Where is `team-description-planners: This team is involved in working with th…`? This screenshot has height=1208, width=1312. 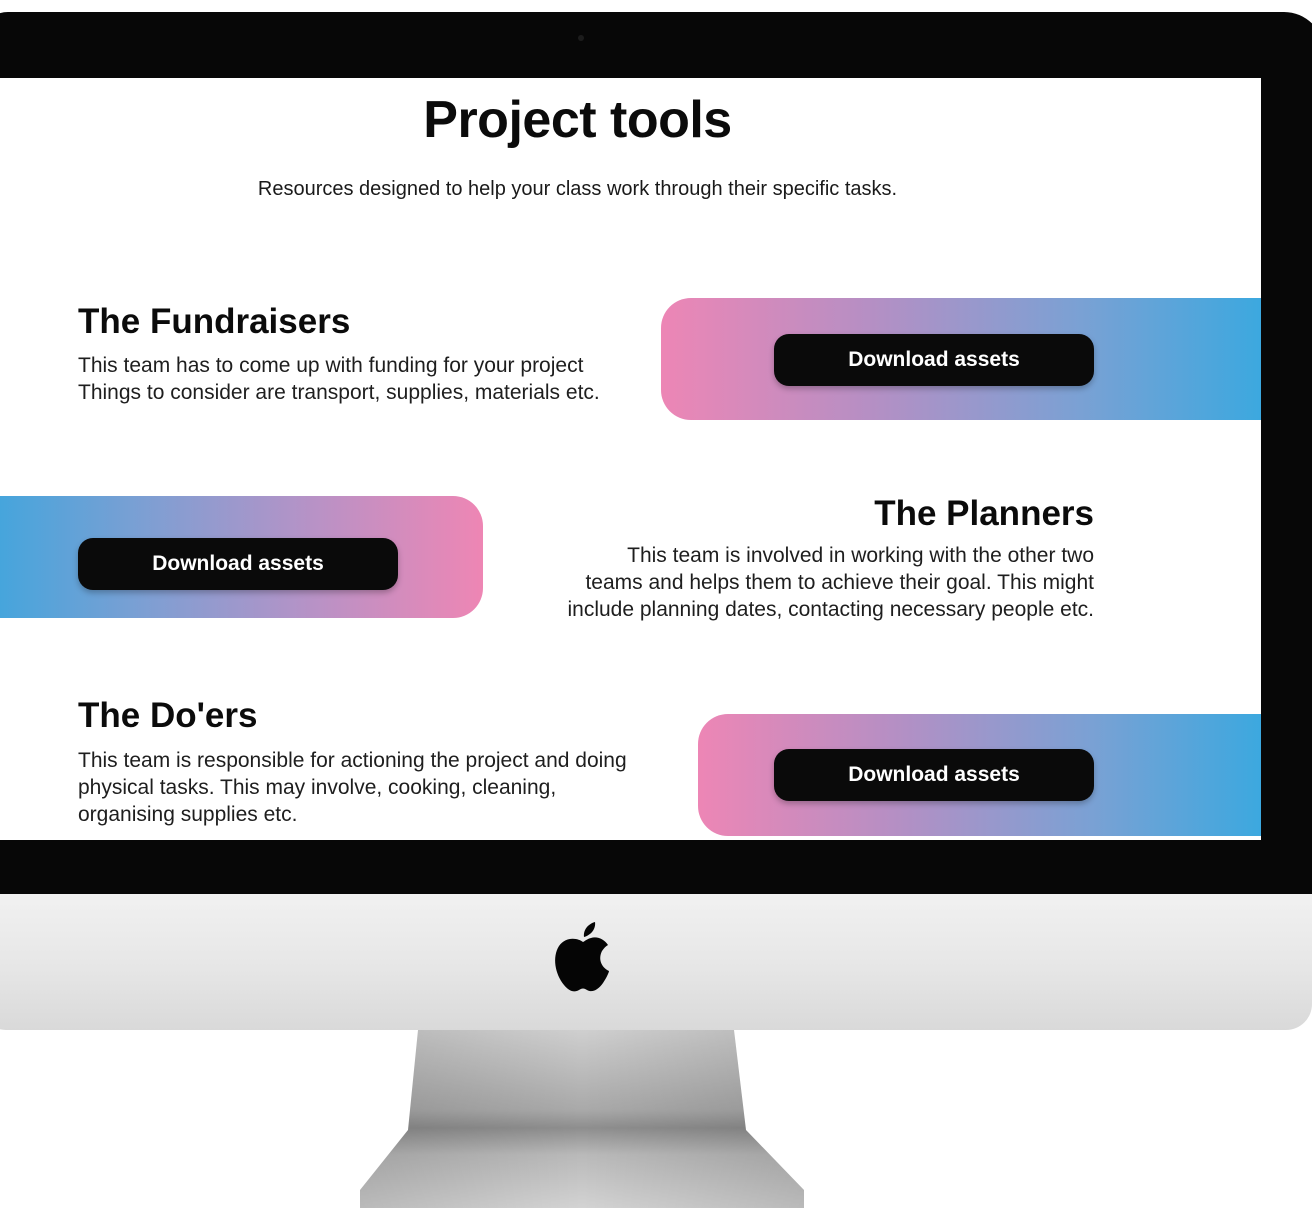
team-description-planners: This team is involved in working with th… is located at coordinates (794, 582).